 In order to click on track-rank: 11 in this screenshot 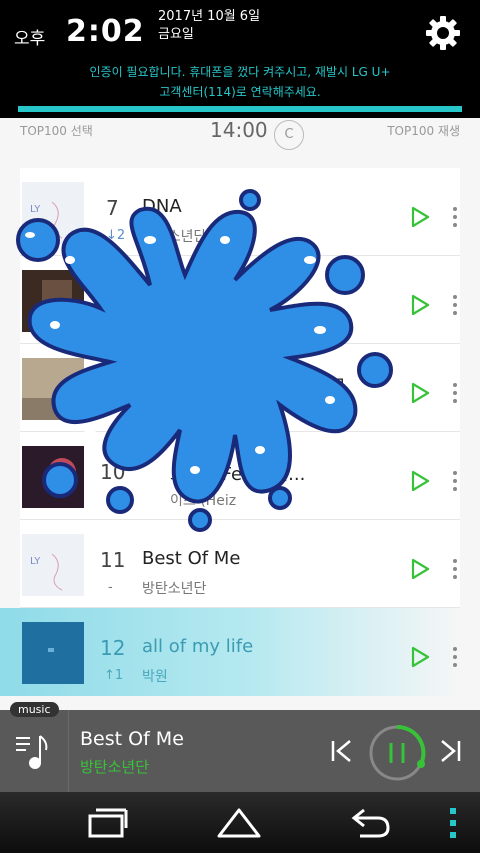, I will do `click(113, 560)`.